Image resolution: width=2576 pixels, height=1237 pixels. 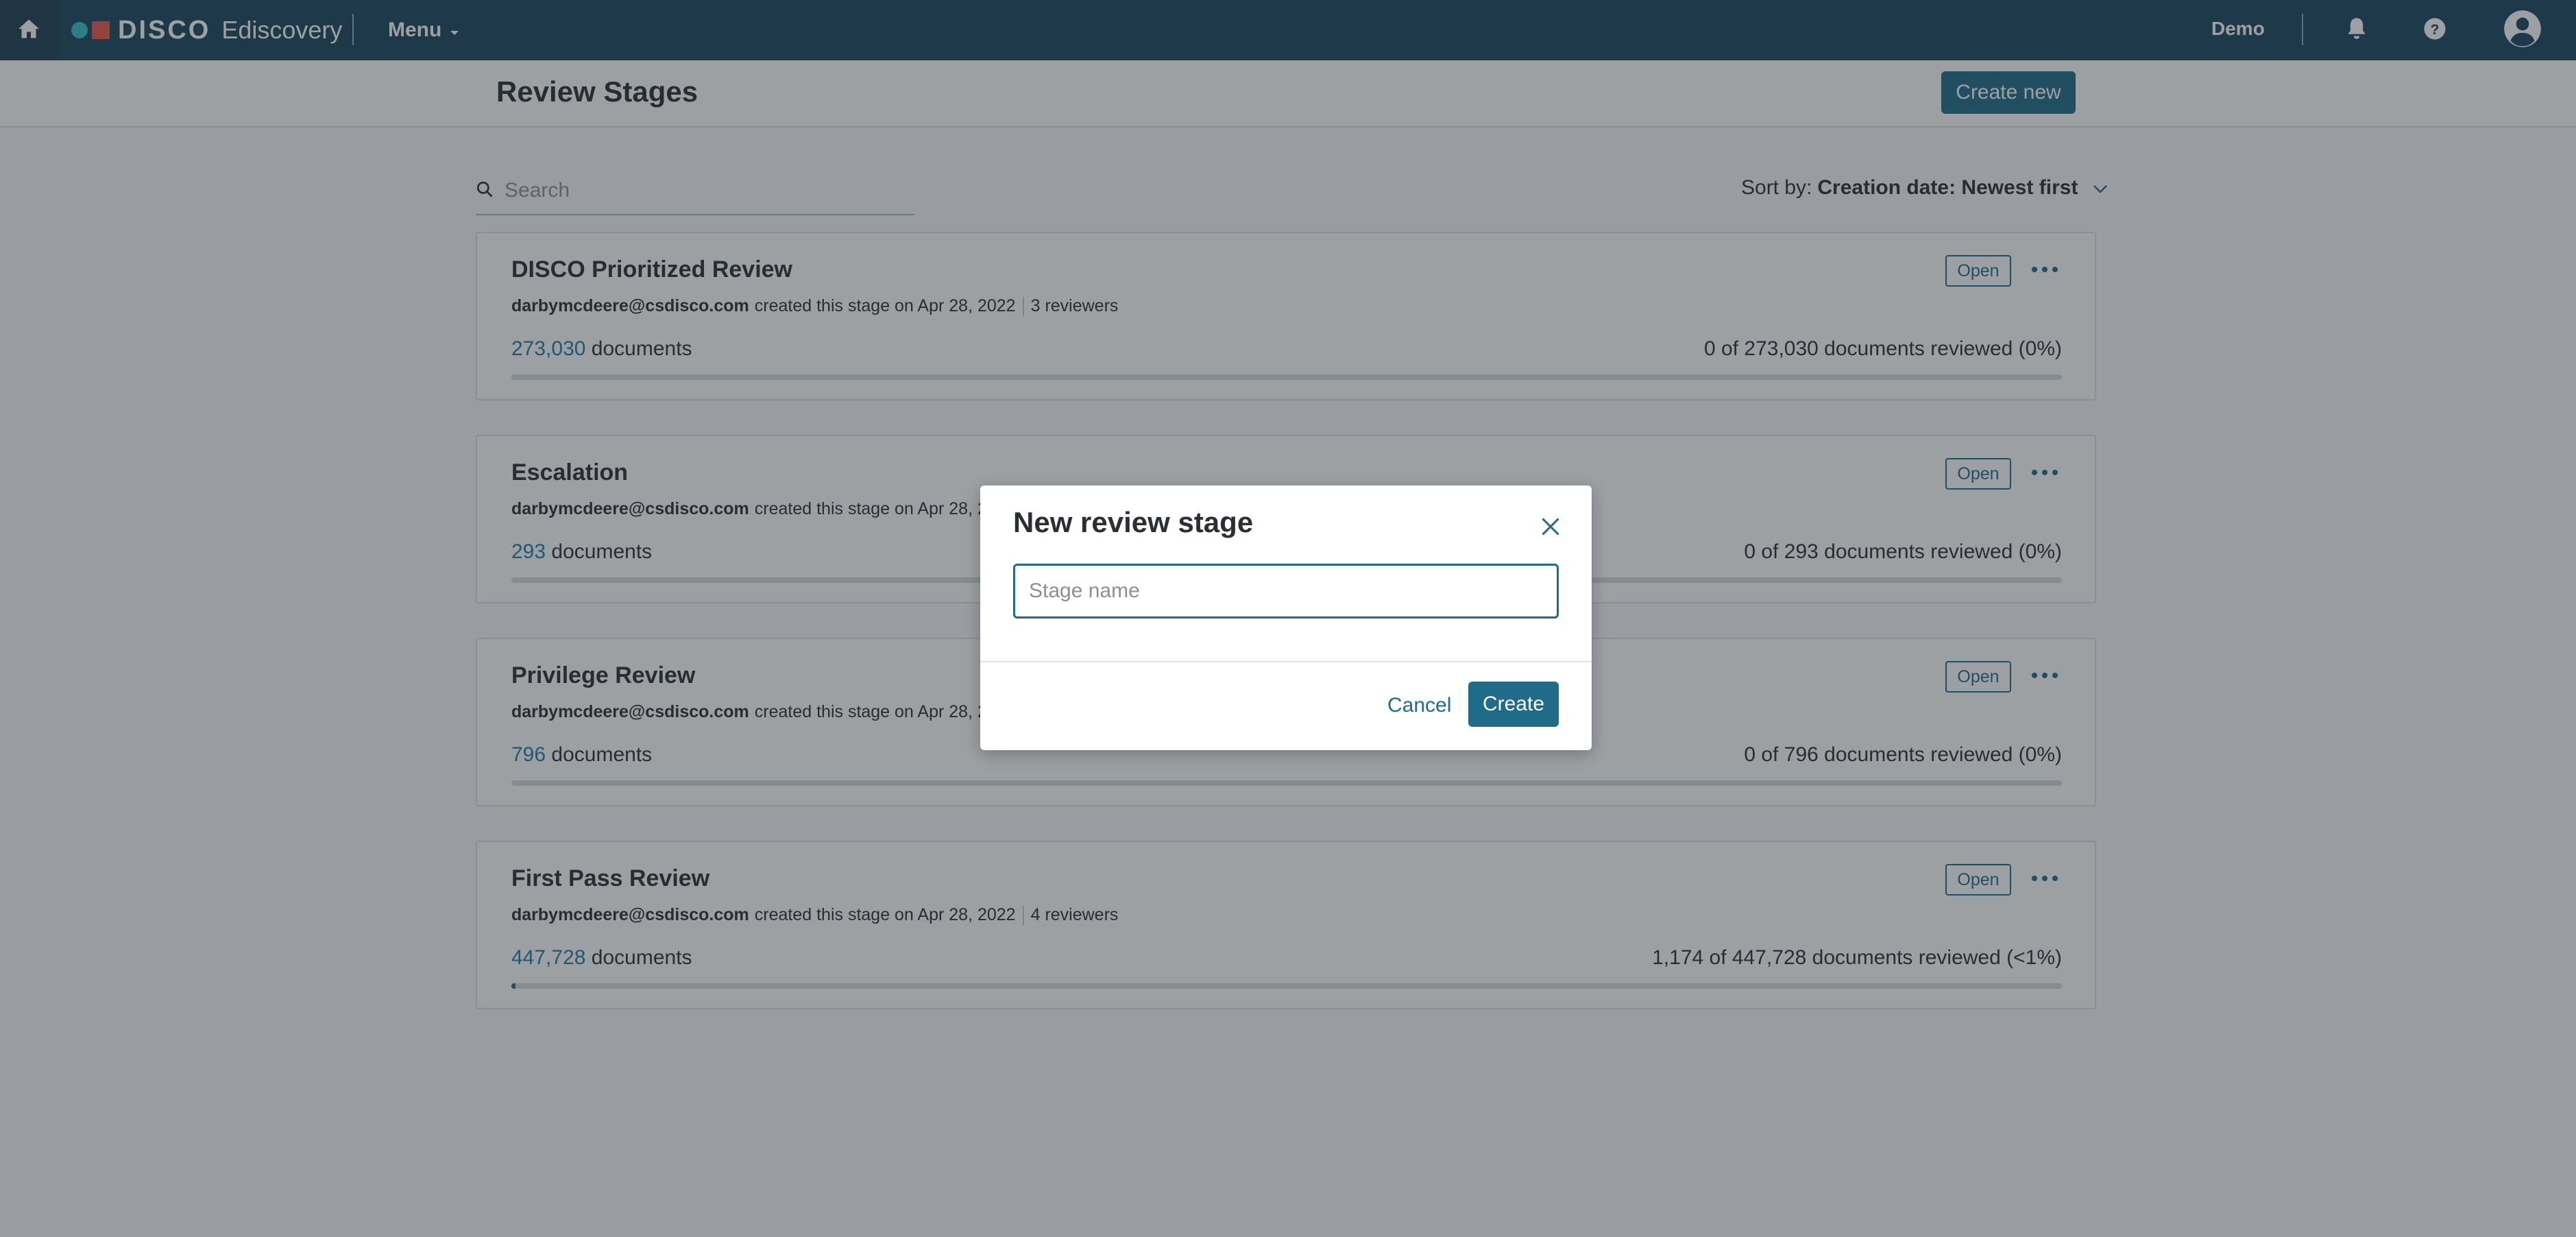 What do you see at coordinates (1286, 661) in the screenshot?
I see `dialog-divider` at bounding box center [1286, 661].